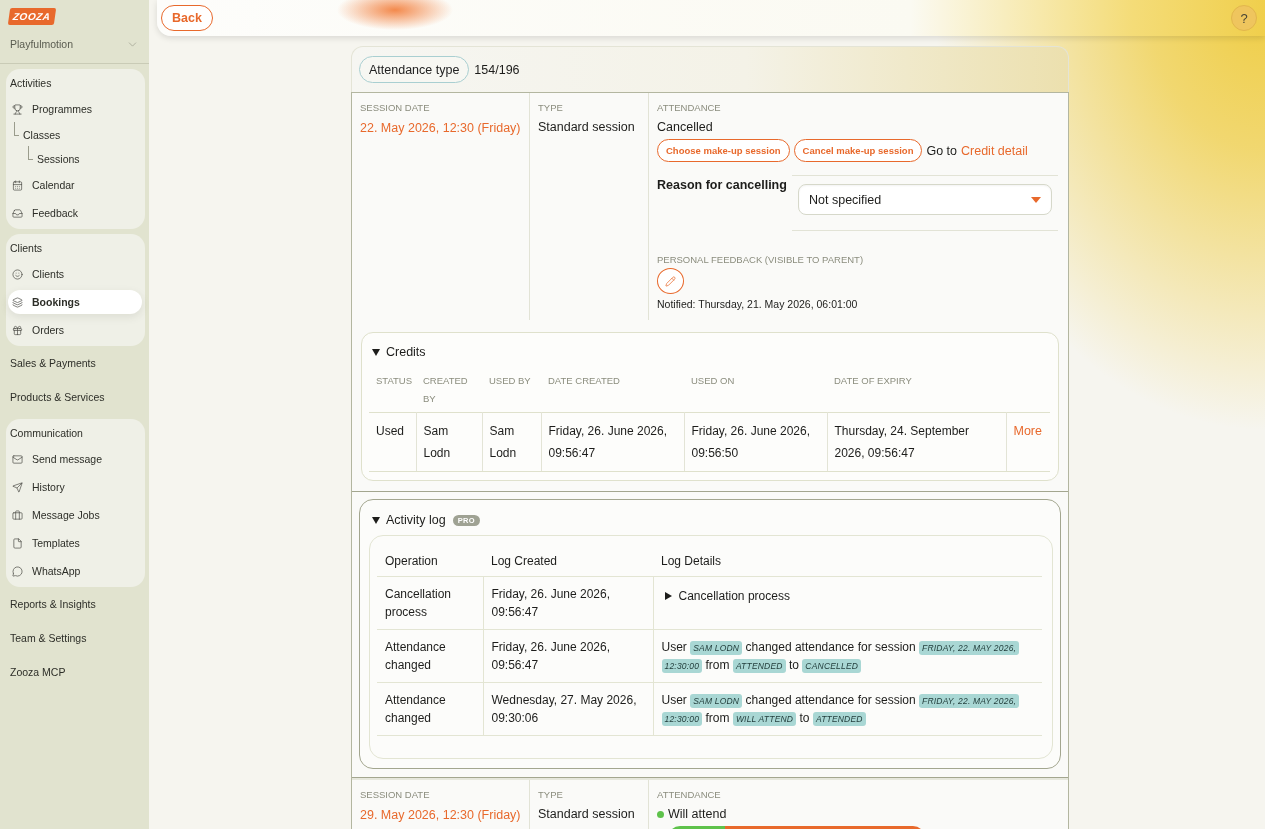 Image resolution: width=1265 pixels, height=829 pixels. Describe the element at coordinates (873, 380) in the screenshot. I see `column-header: DATE OF EXPIRY` at that location.